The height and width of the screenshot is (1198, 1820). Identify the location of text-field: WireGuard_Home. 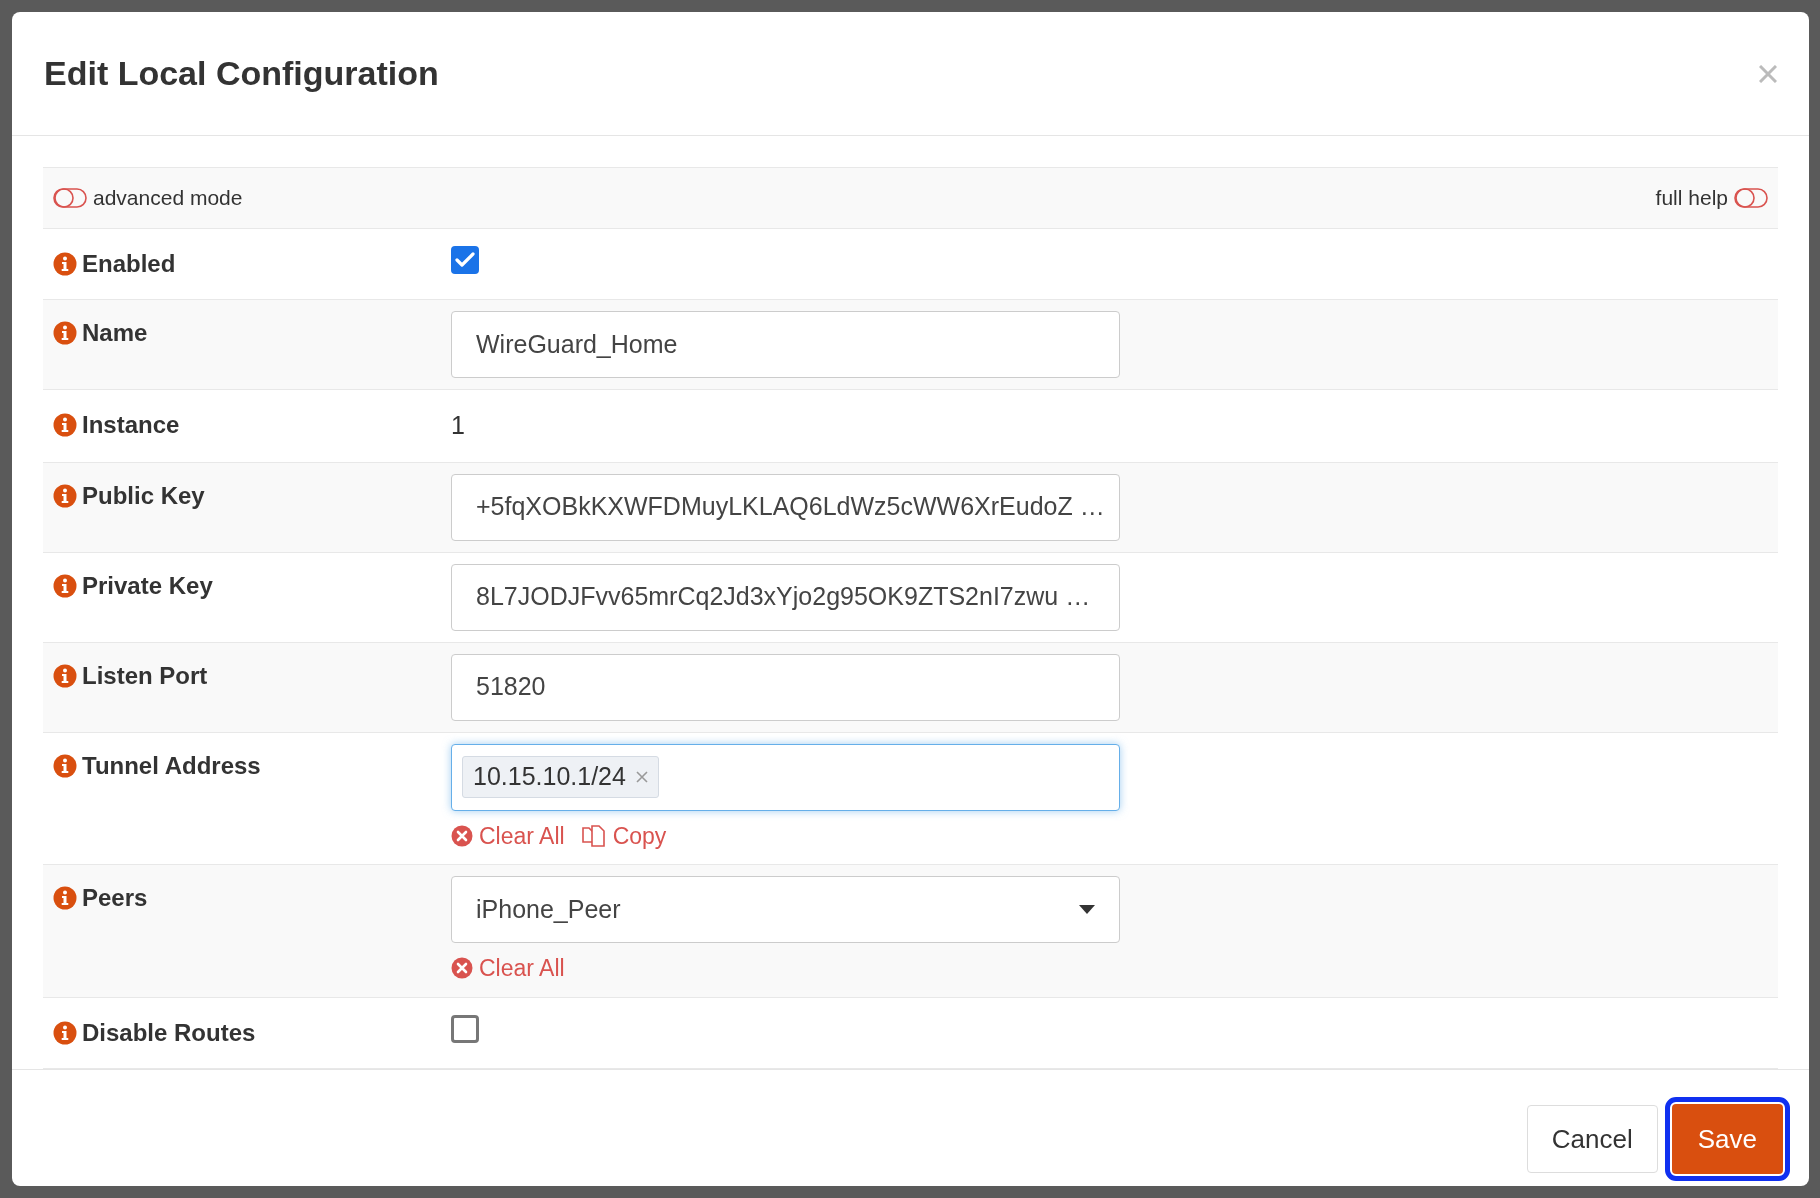
(785, 344).